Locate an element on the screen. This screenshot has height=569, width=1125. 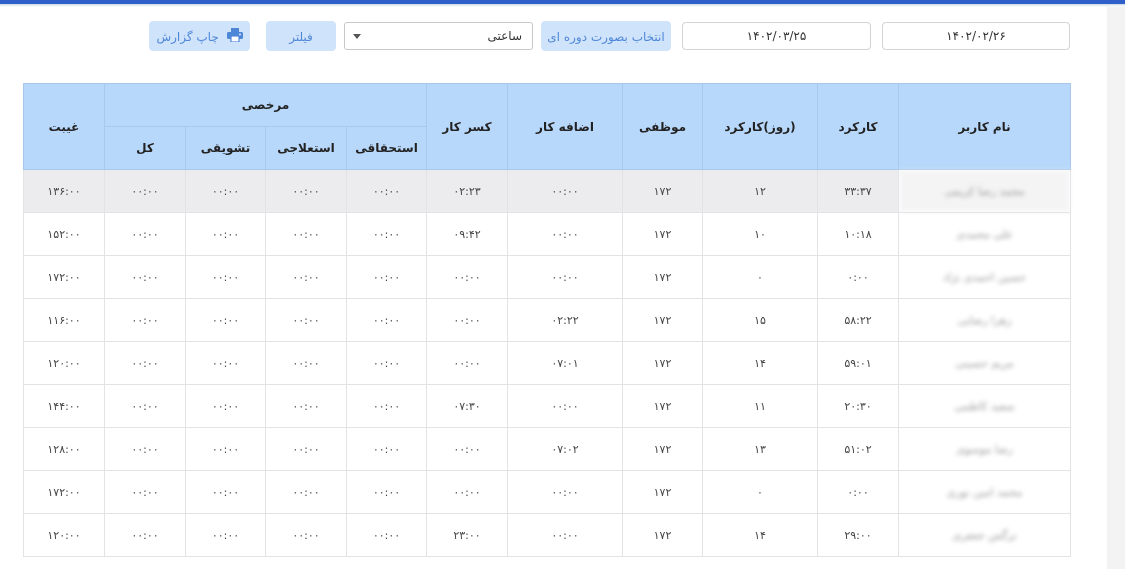
cell-work: ۱۰:۱۸ is located at coordinates (858, 234).